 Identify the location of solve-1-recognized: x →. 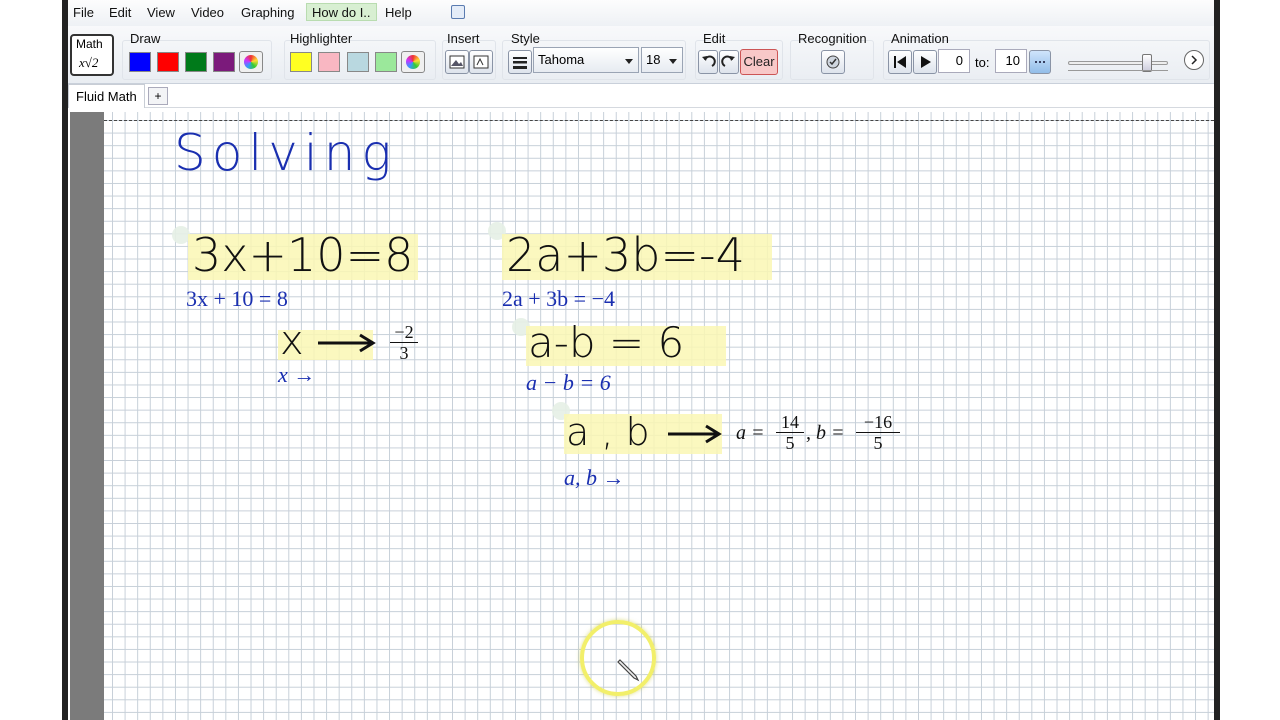
(297, 374).